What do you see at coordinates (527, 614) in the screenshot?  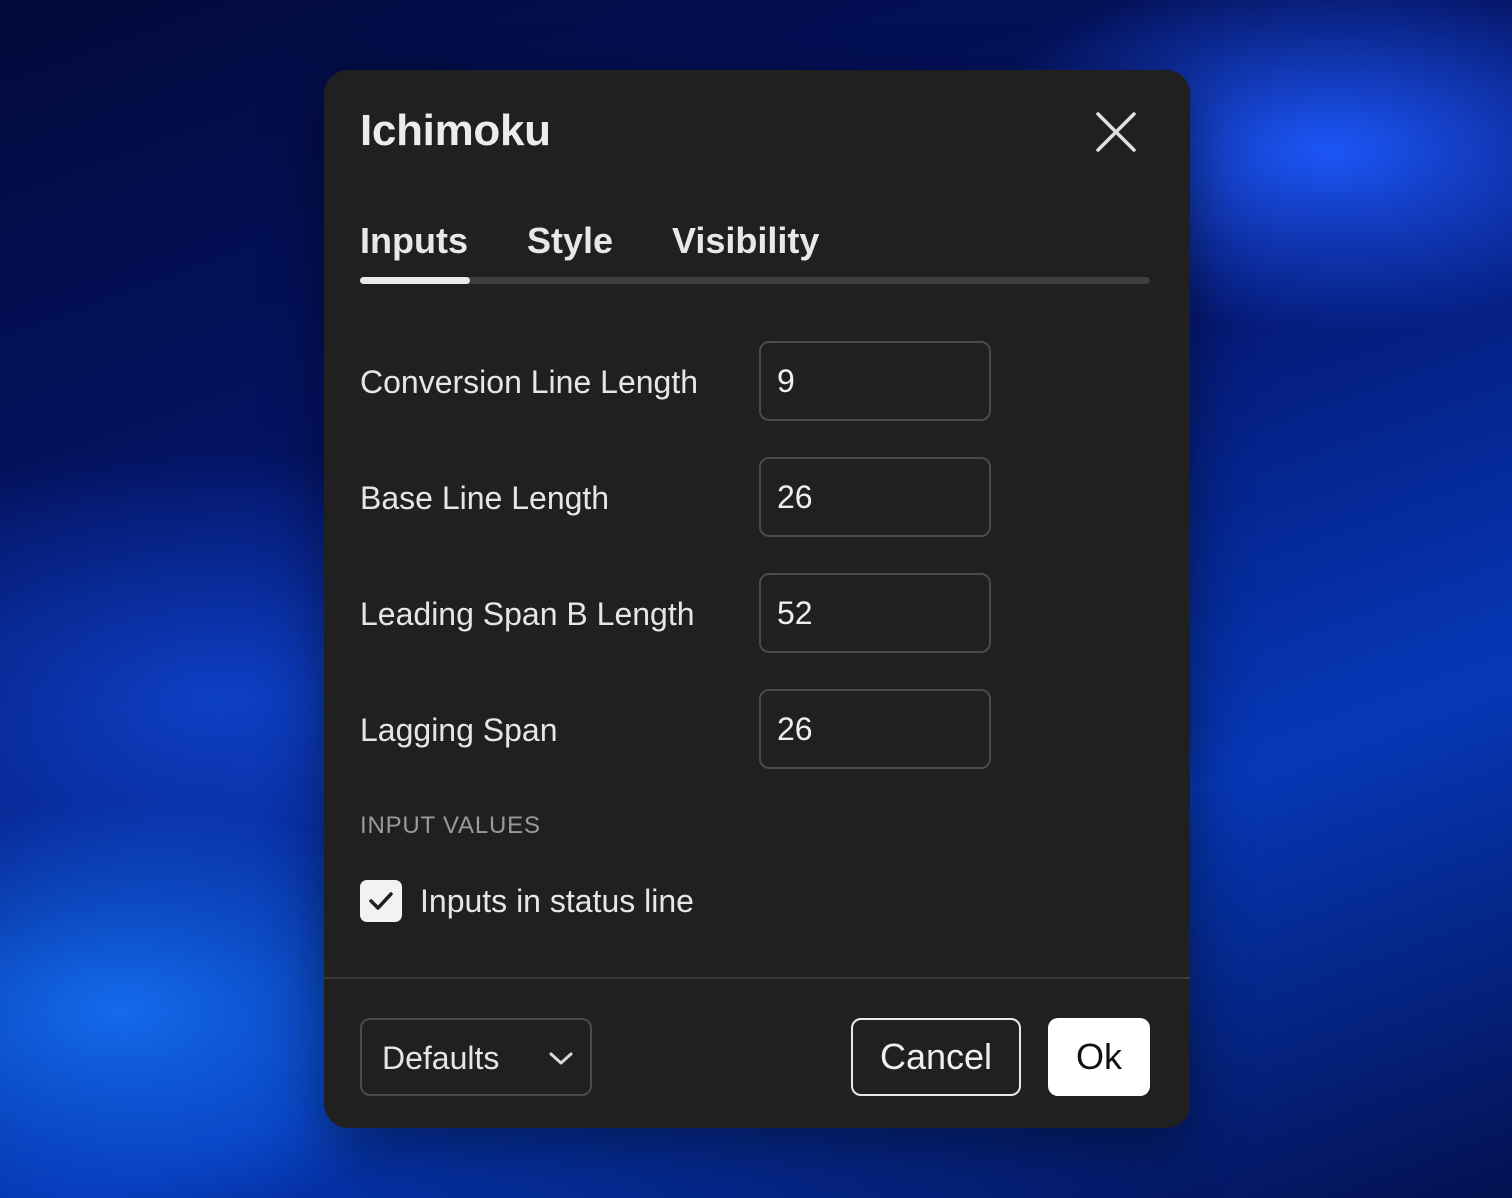 I see `leading-span-b-length-label: Leading Span B Length` at bounding box center [527, 614].